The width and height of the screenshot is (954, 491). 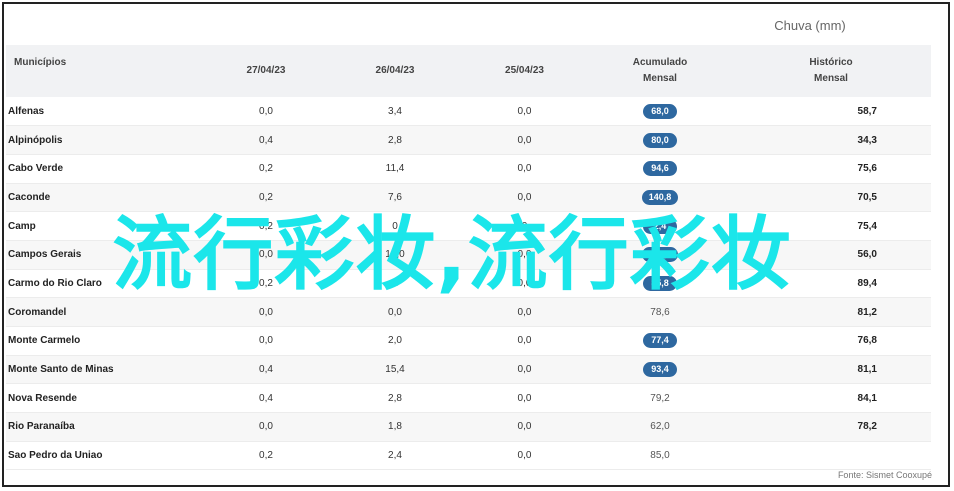 What do you see at coordinates (395, 112) in the screenshot?
I see `rain-date-2: 3,4` at bounding box center [395, 112].